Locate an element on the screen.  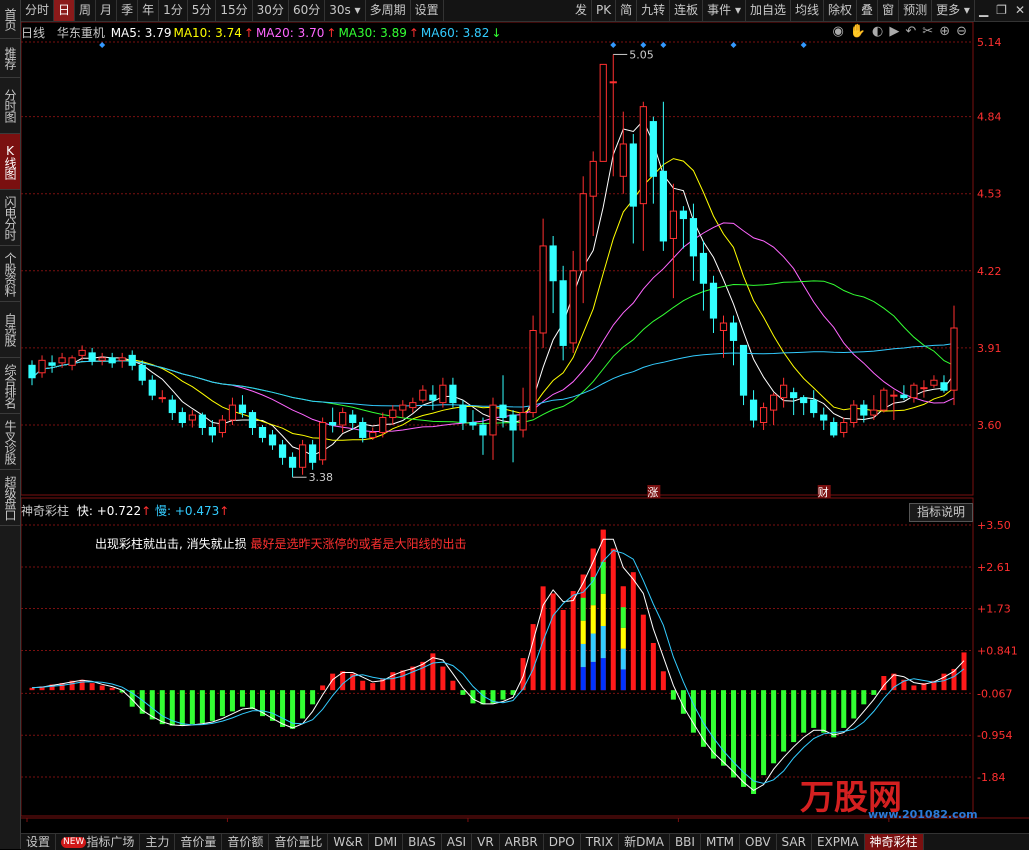
left-tab-9: 超级盘口 is located at coordinates (10, 498).